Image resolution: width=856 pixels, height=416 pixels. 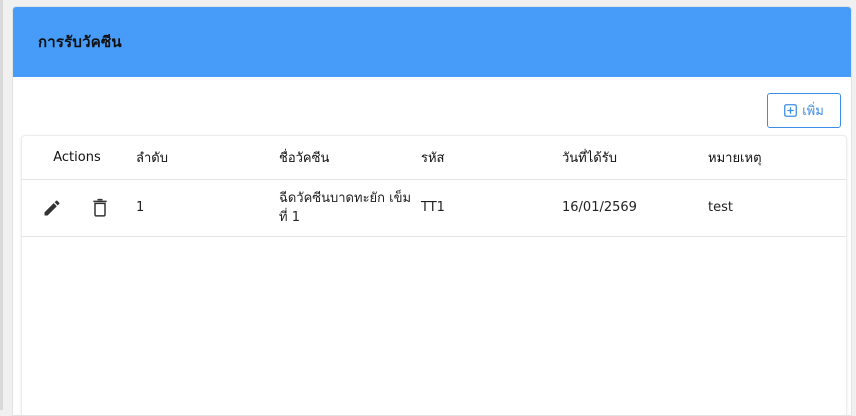 What do you see at coordinates (100, 208) in the screenshot?
I see `delete-icon` at bounding box center [100, 208].